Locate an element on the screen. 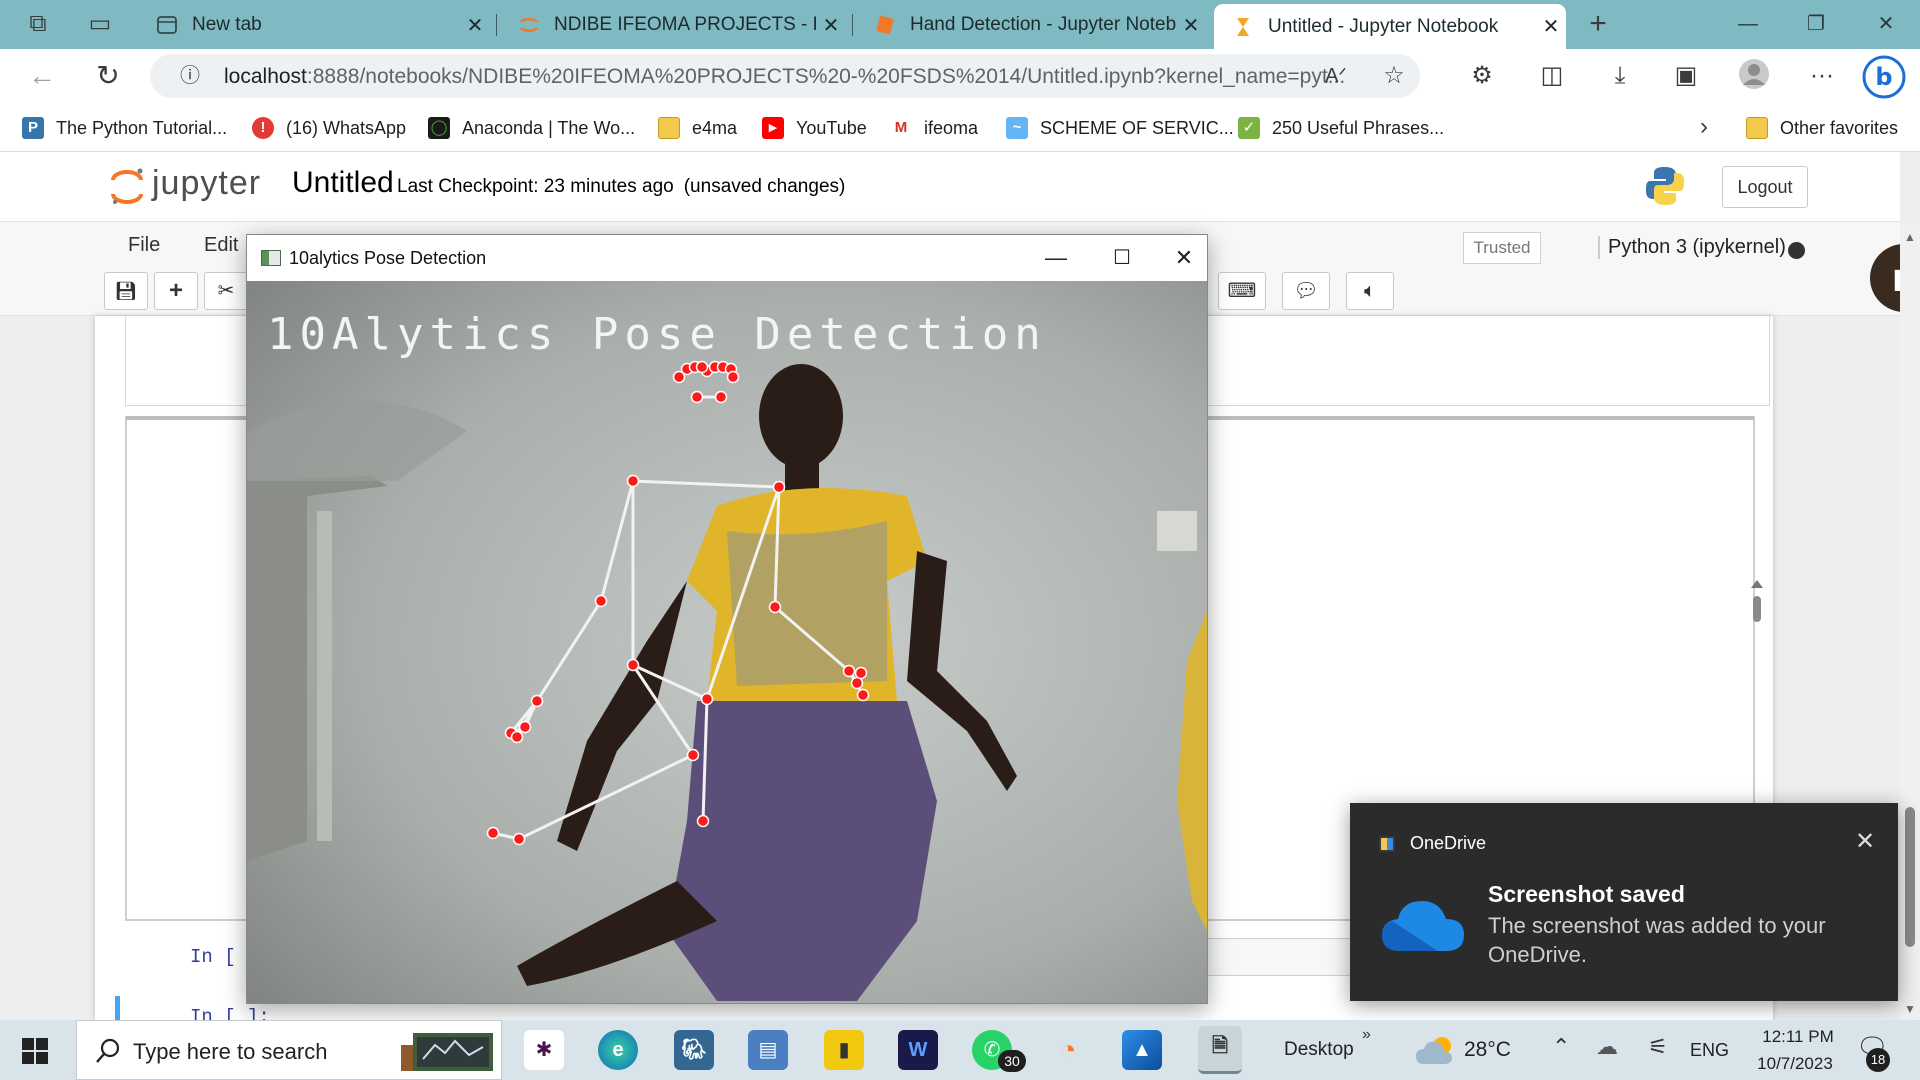  close-window-icon: ✕ is located at coordinates (1886, 24).